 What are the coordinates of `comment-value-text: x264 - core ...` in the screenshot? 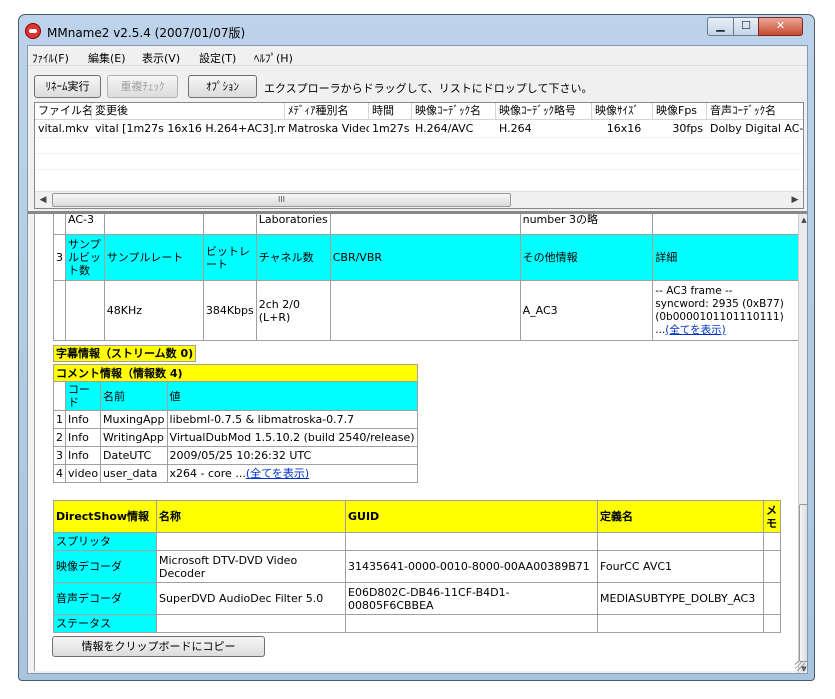 It's located at (207, 473).